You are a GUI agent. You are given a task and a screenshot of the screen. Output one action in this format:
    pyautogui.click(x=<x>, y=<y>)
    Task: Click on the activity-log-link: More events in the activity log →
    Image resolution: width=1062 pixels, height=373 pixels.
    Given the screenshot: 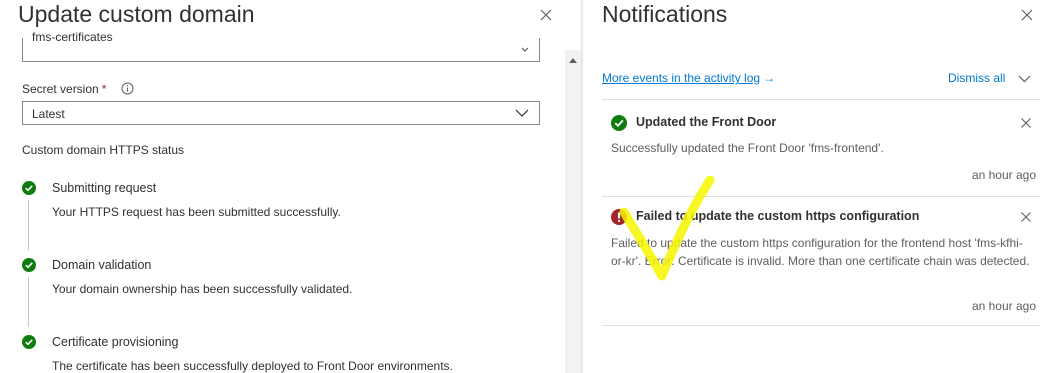 What is the action you would take?
    pyautogui.click(x=688, y=78)
    